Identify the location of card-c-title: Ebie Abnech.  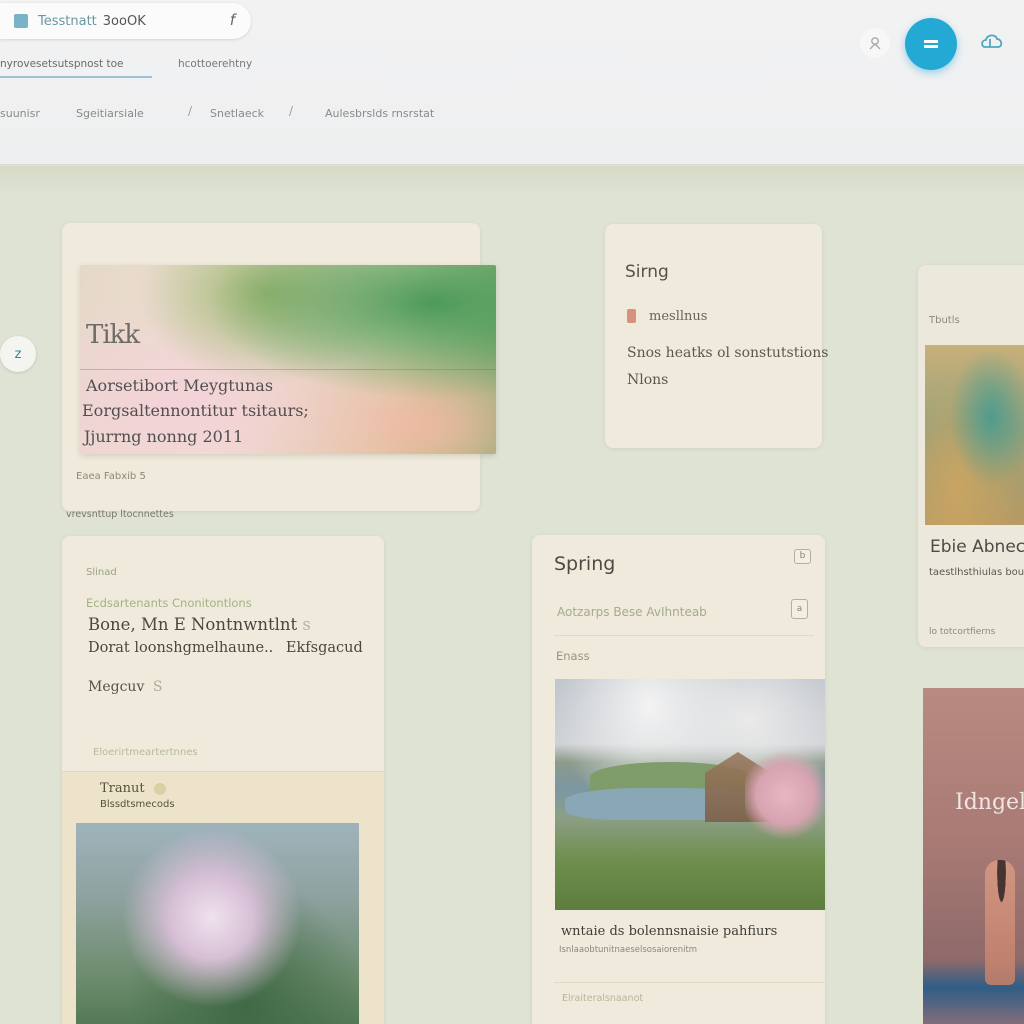
(977, 547).